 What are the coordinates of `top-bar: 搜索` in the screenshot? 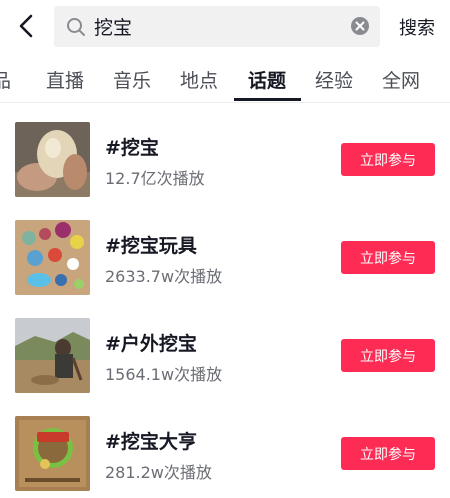 It's located at (225, 27).